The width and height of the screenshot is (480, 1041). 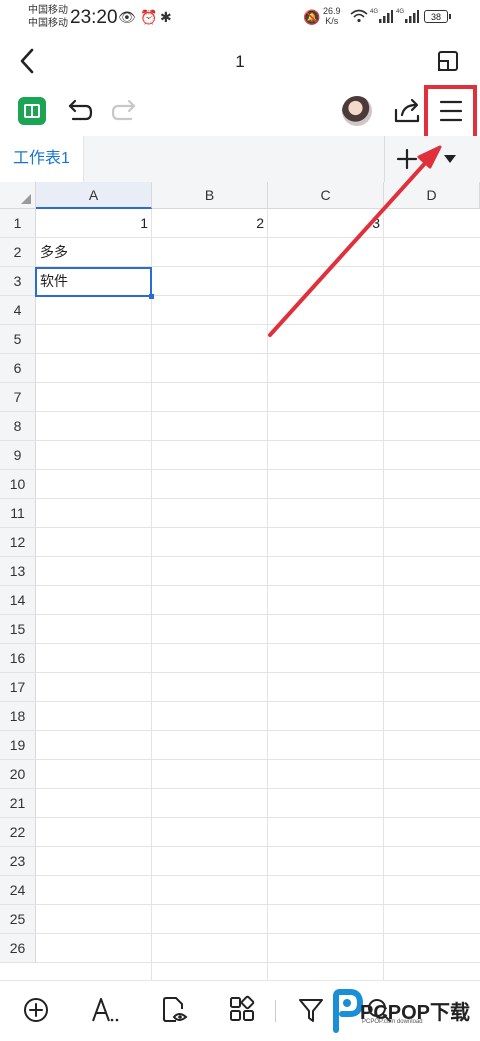 What do you see at coordinates (18, 397) in the screenshot?
I see `row-header-7: 7` at bounding box center [18, 397].